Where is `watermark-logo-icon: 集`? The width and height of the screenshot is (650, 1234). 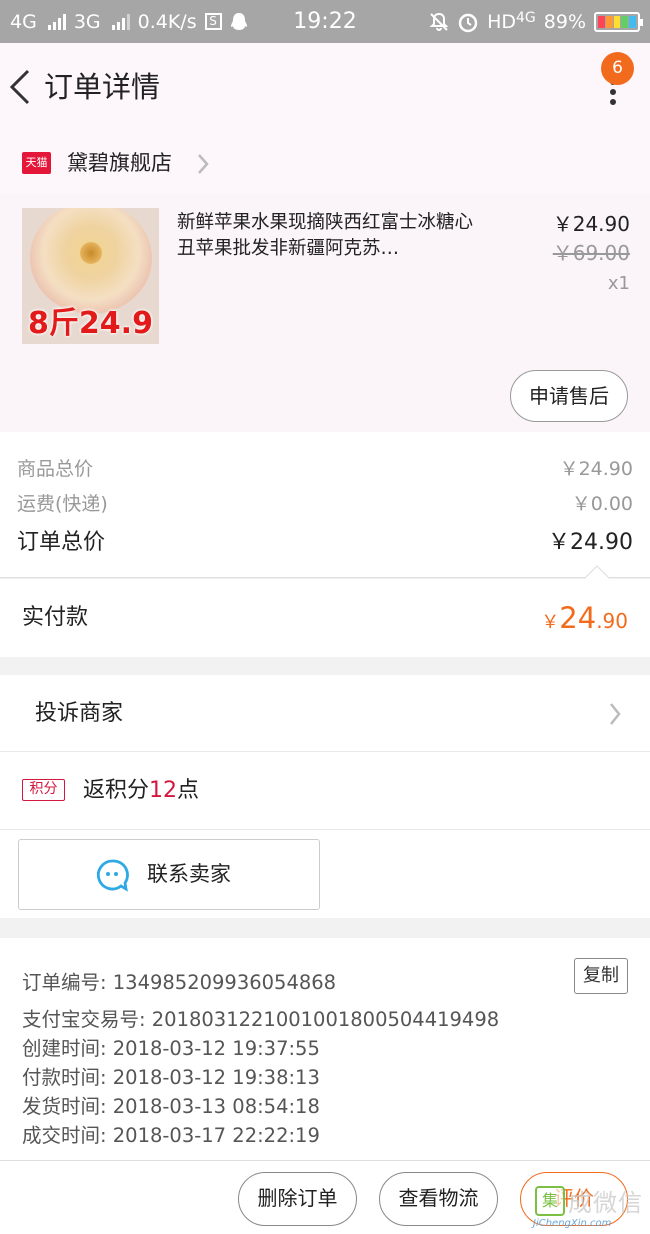
watermark-logo-icon: 集 is located at coordinates (550, 1201).